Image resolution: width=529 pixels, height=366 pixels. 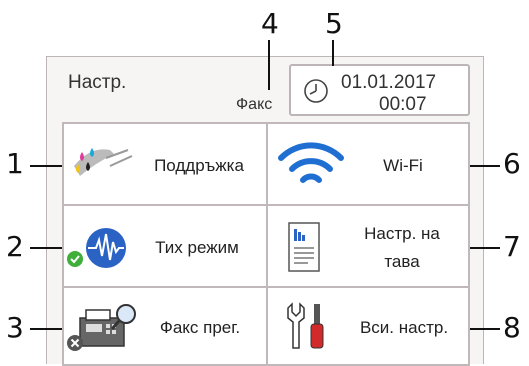 I want to click on all-settings-button: Вси. настр., so click(x=368, y=326).